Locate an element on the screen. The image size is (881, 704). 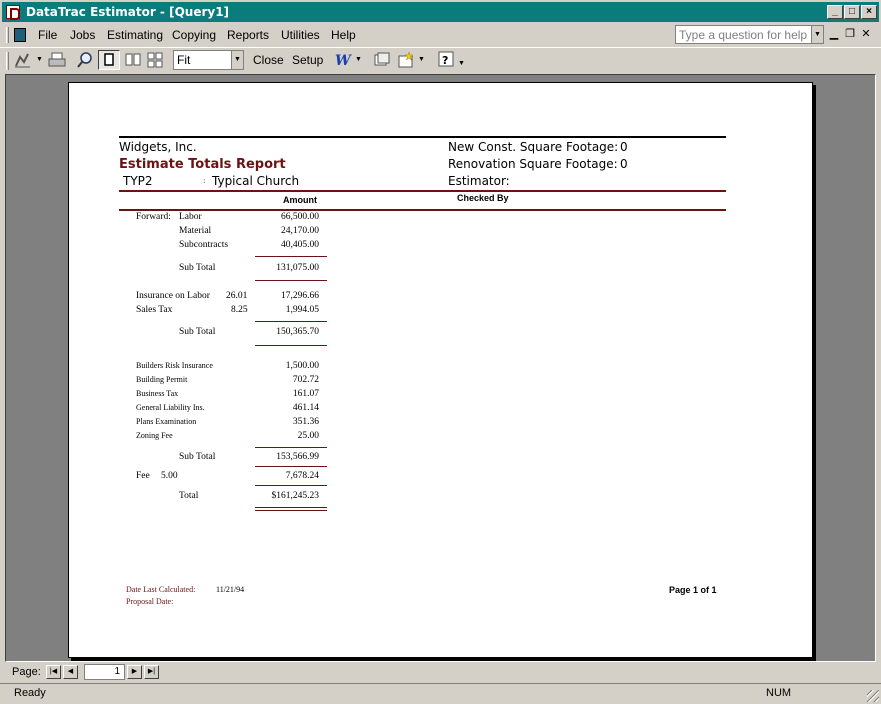
subtotal1-bottom-rule is located at coordinates (291, 280).